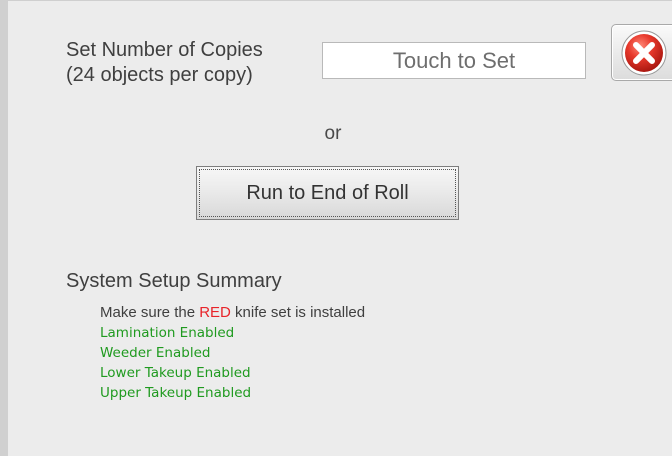 Image resolution: width=672 pixels, height=456 pixels. What do you see at coordinates (298, 312) in the screenshot?
I see `knife-notice-suffix: knife set is installed` at bounding box center [298, 312].